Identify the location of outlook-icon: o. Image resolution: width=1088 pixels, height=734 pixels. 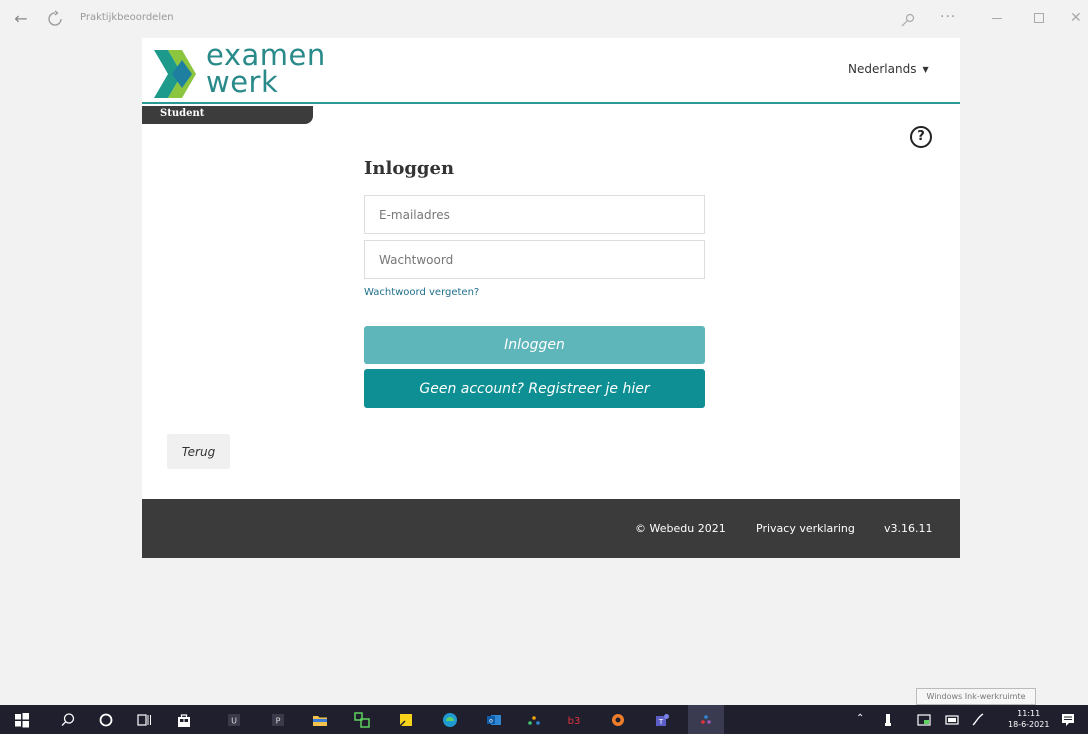
(494, 720).